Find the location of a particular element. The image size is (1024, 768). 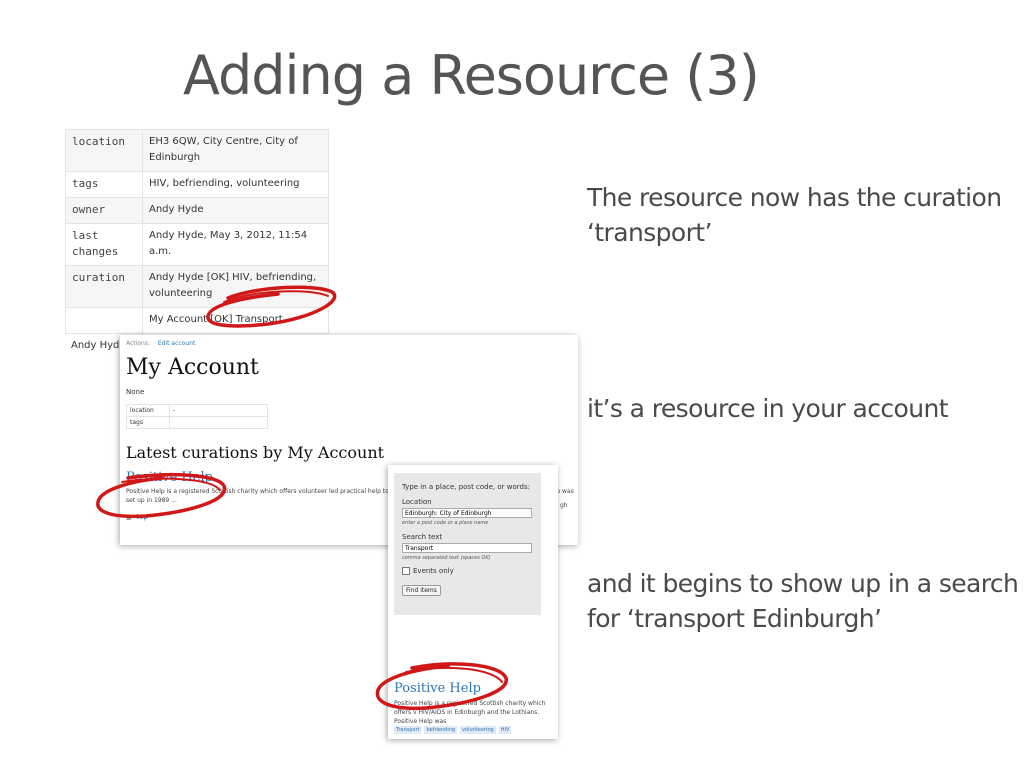

location-hint: enter a post code or a place name is located at coordinates (445, 523).